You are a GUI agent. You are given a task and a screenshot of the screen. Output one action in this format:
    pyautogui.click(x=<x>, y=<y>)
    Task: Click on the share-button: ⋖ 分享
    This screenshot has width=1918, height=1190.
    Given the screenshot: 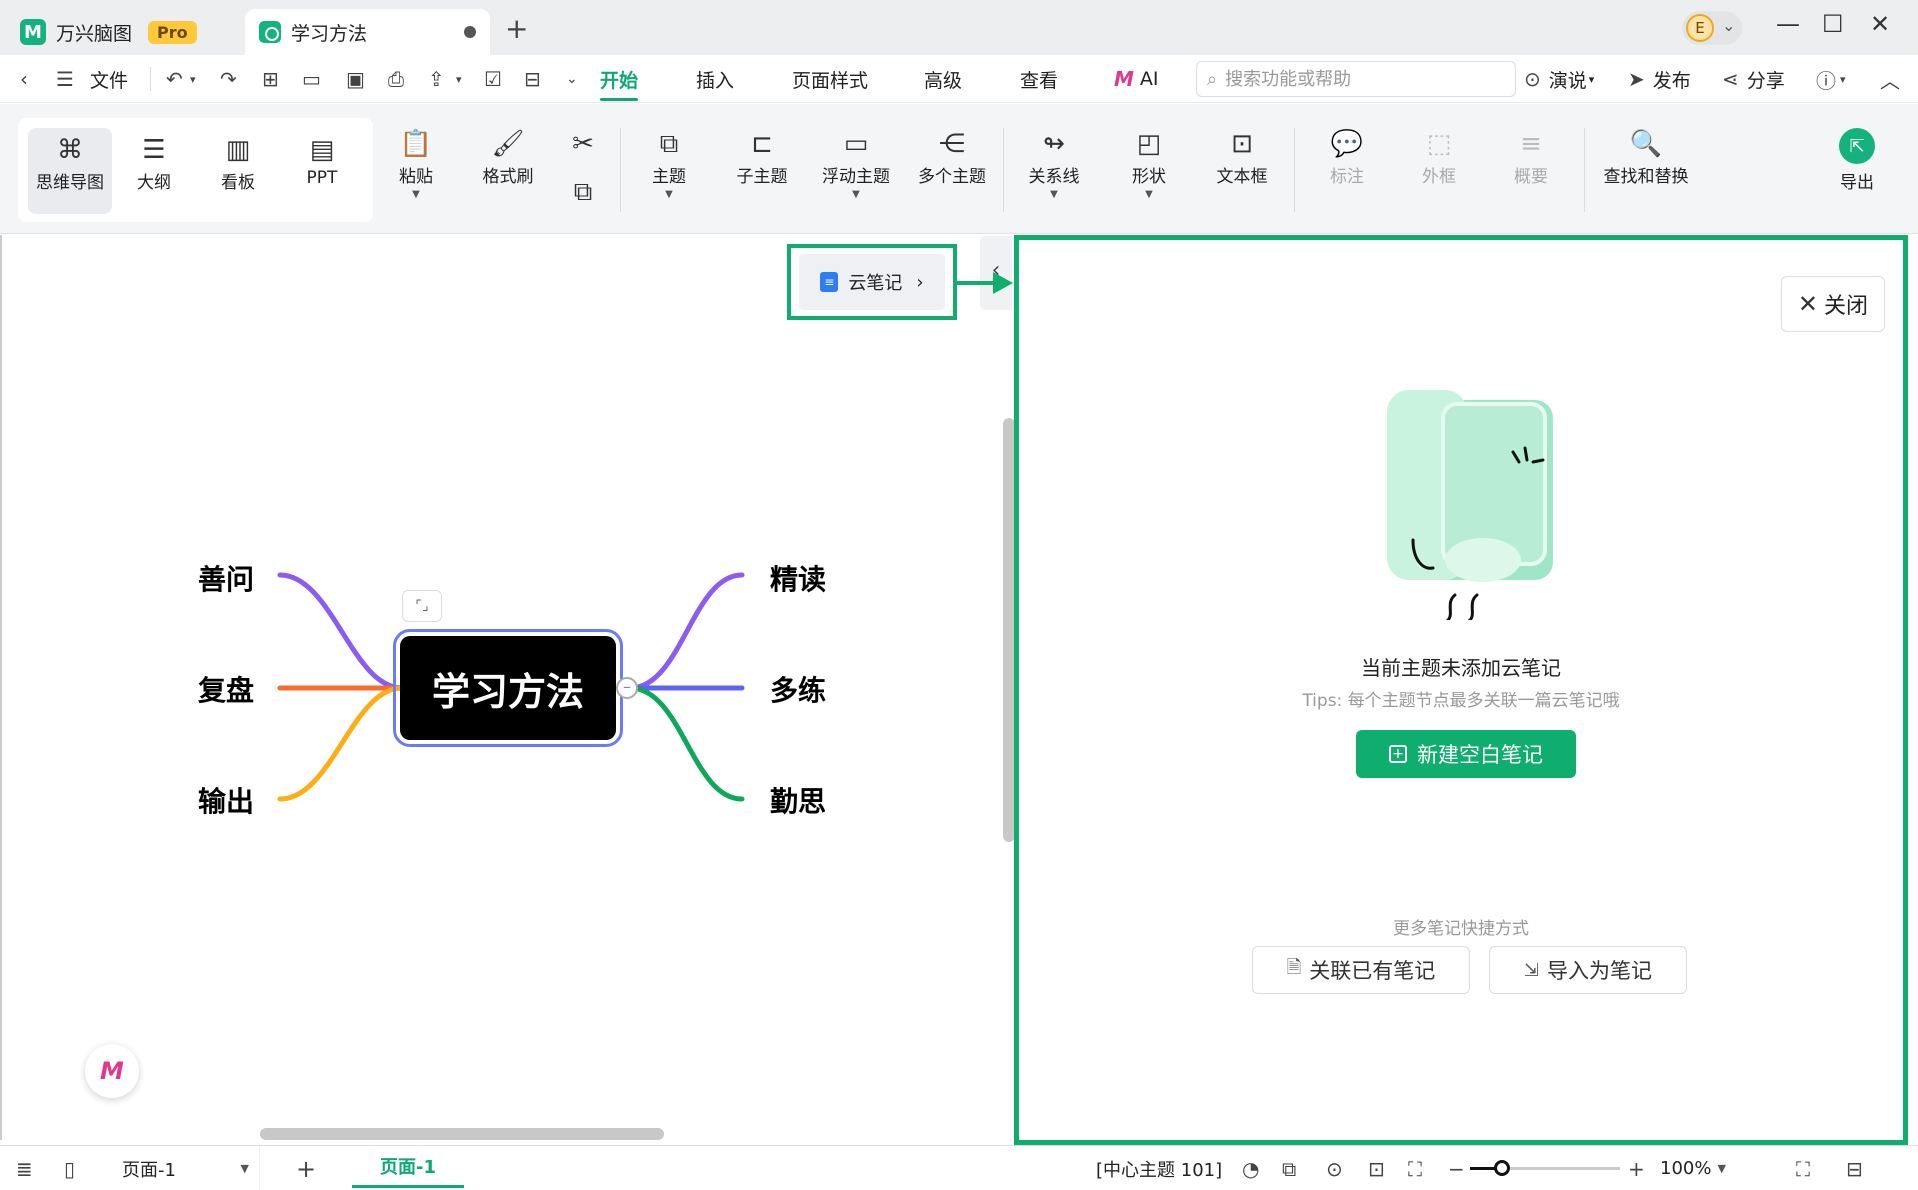 What is the action you would take?
    pyautogui.click(x=1753, y=79)
    